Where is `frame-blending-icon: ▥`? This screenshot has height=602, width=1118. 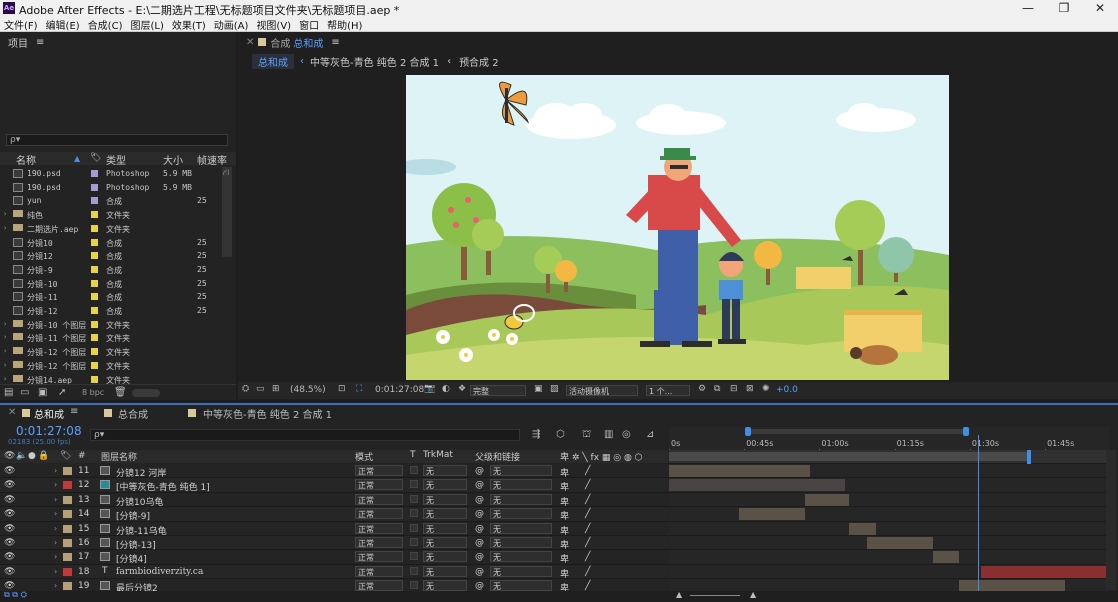
frame-blending-icon: ▥ is located at coordinates (608, 434).